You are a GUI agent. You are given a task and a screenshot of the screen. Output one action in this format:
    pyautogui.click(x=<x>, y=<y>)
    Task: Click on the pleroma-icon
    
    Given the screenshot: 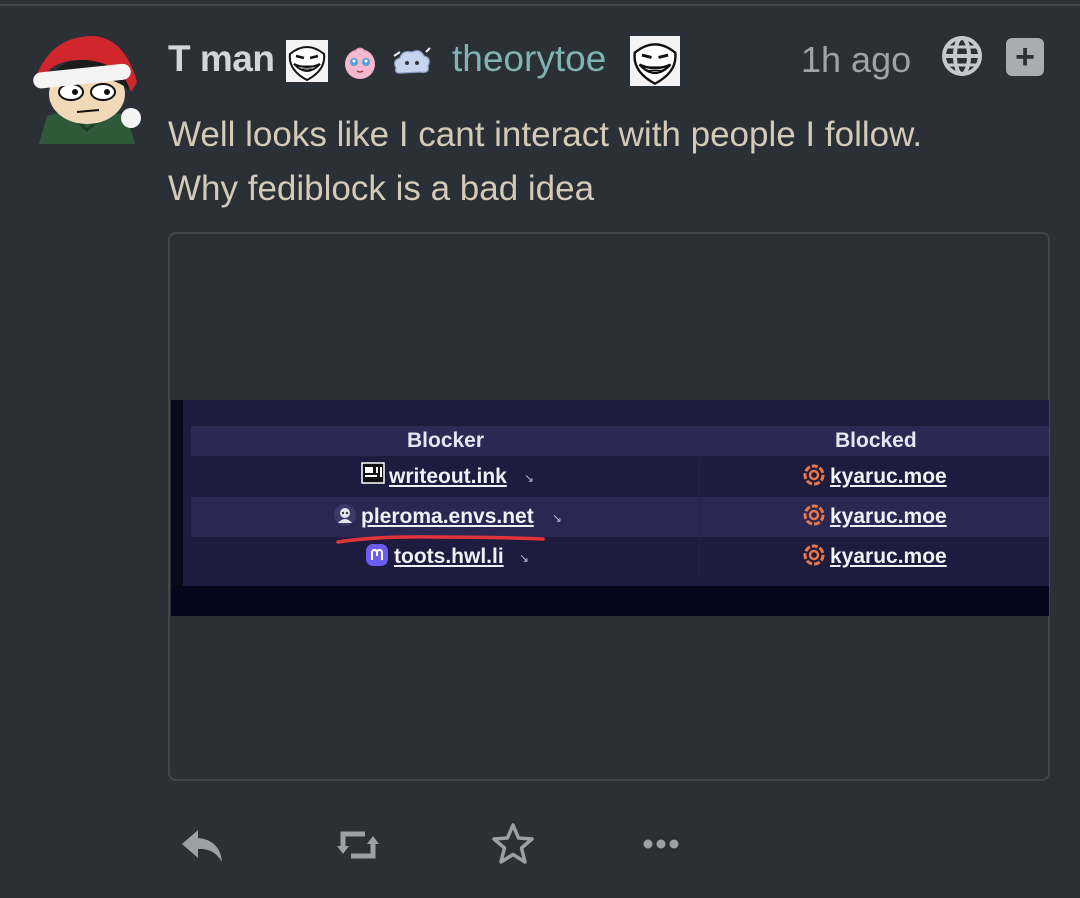 What is the action you would take?
    pyautogui.click(x=345, y=515)
    